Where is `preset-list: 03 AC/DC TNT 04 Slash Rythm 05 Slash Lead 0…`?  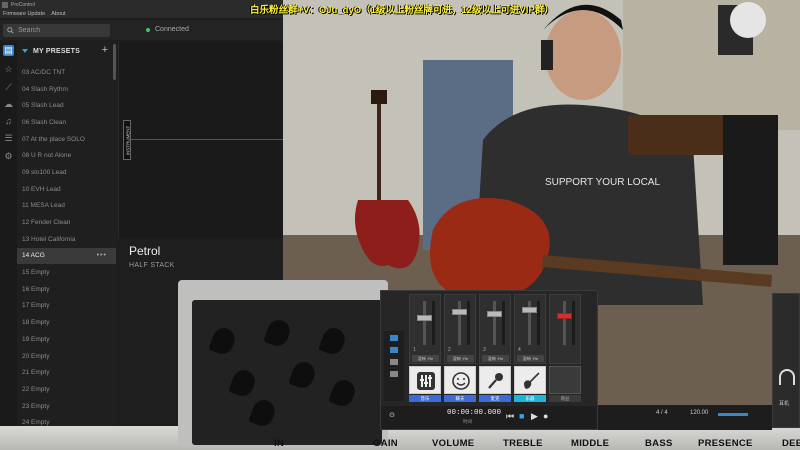
preset-list: 03 AC/DC TNT 04 Slash Rythm 05 Slash Lead 0… is located at coordinates (66, 256).